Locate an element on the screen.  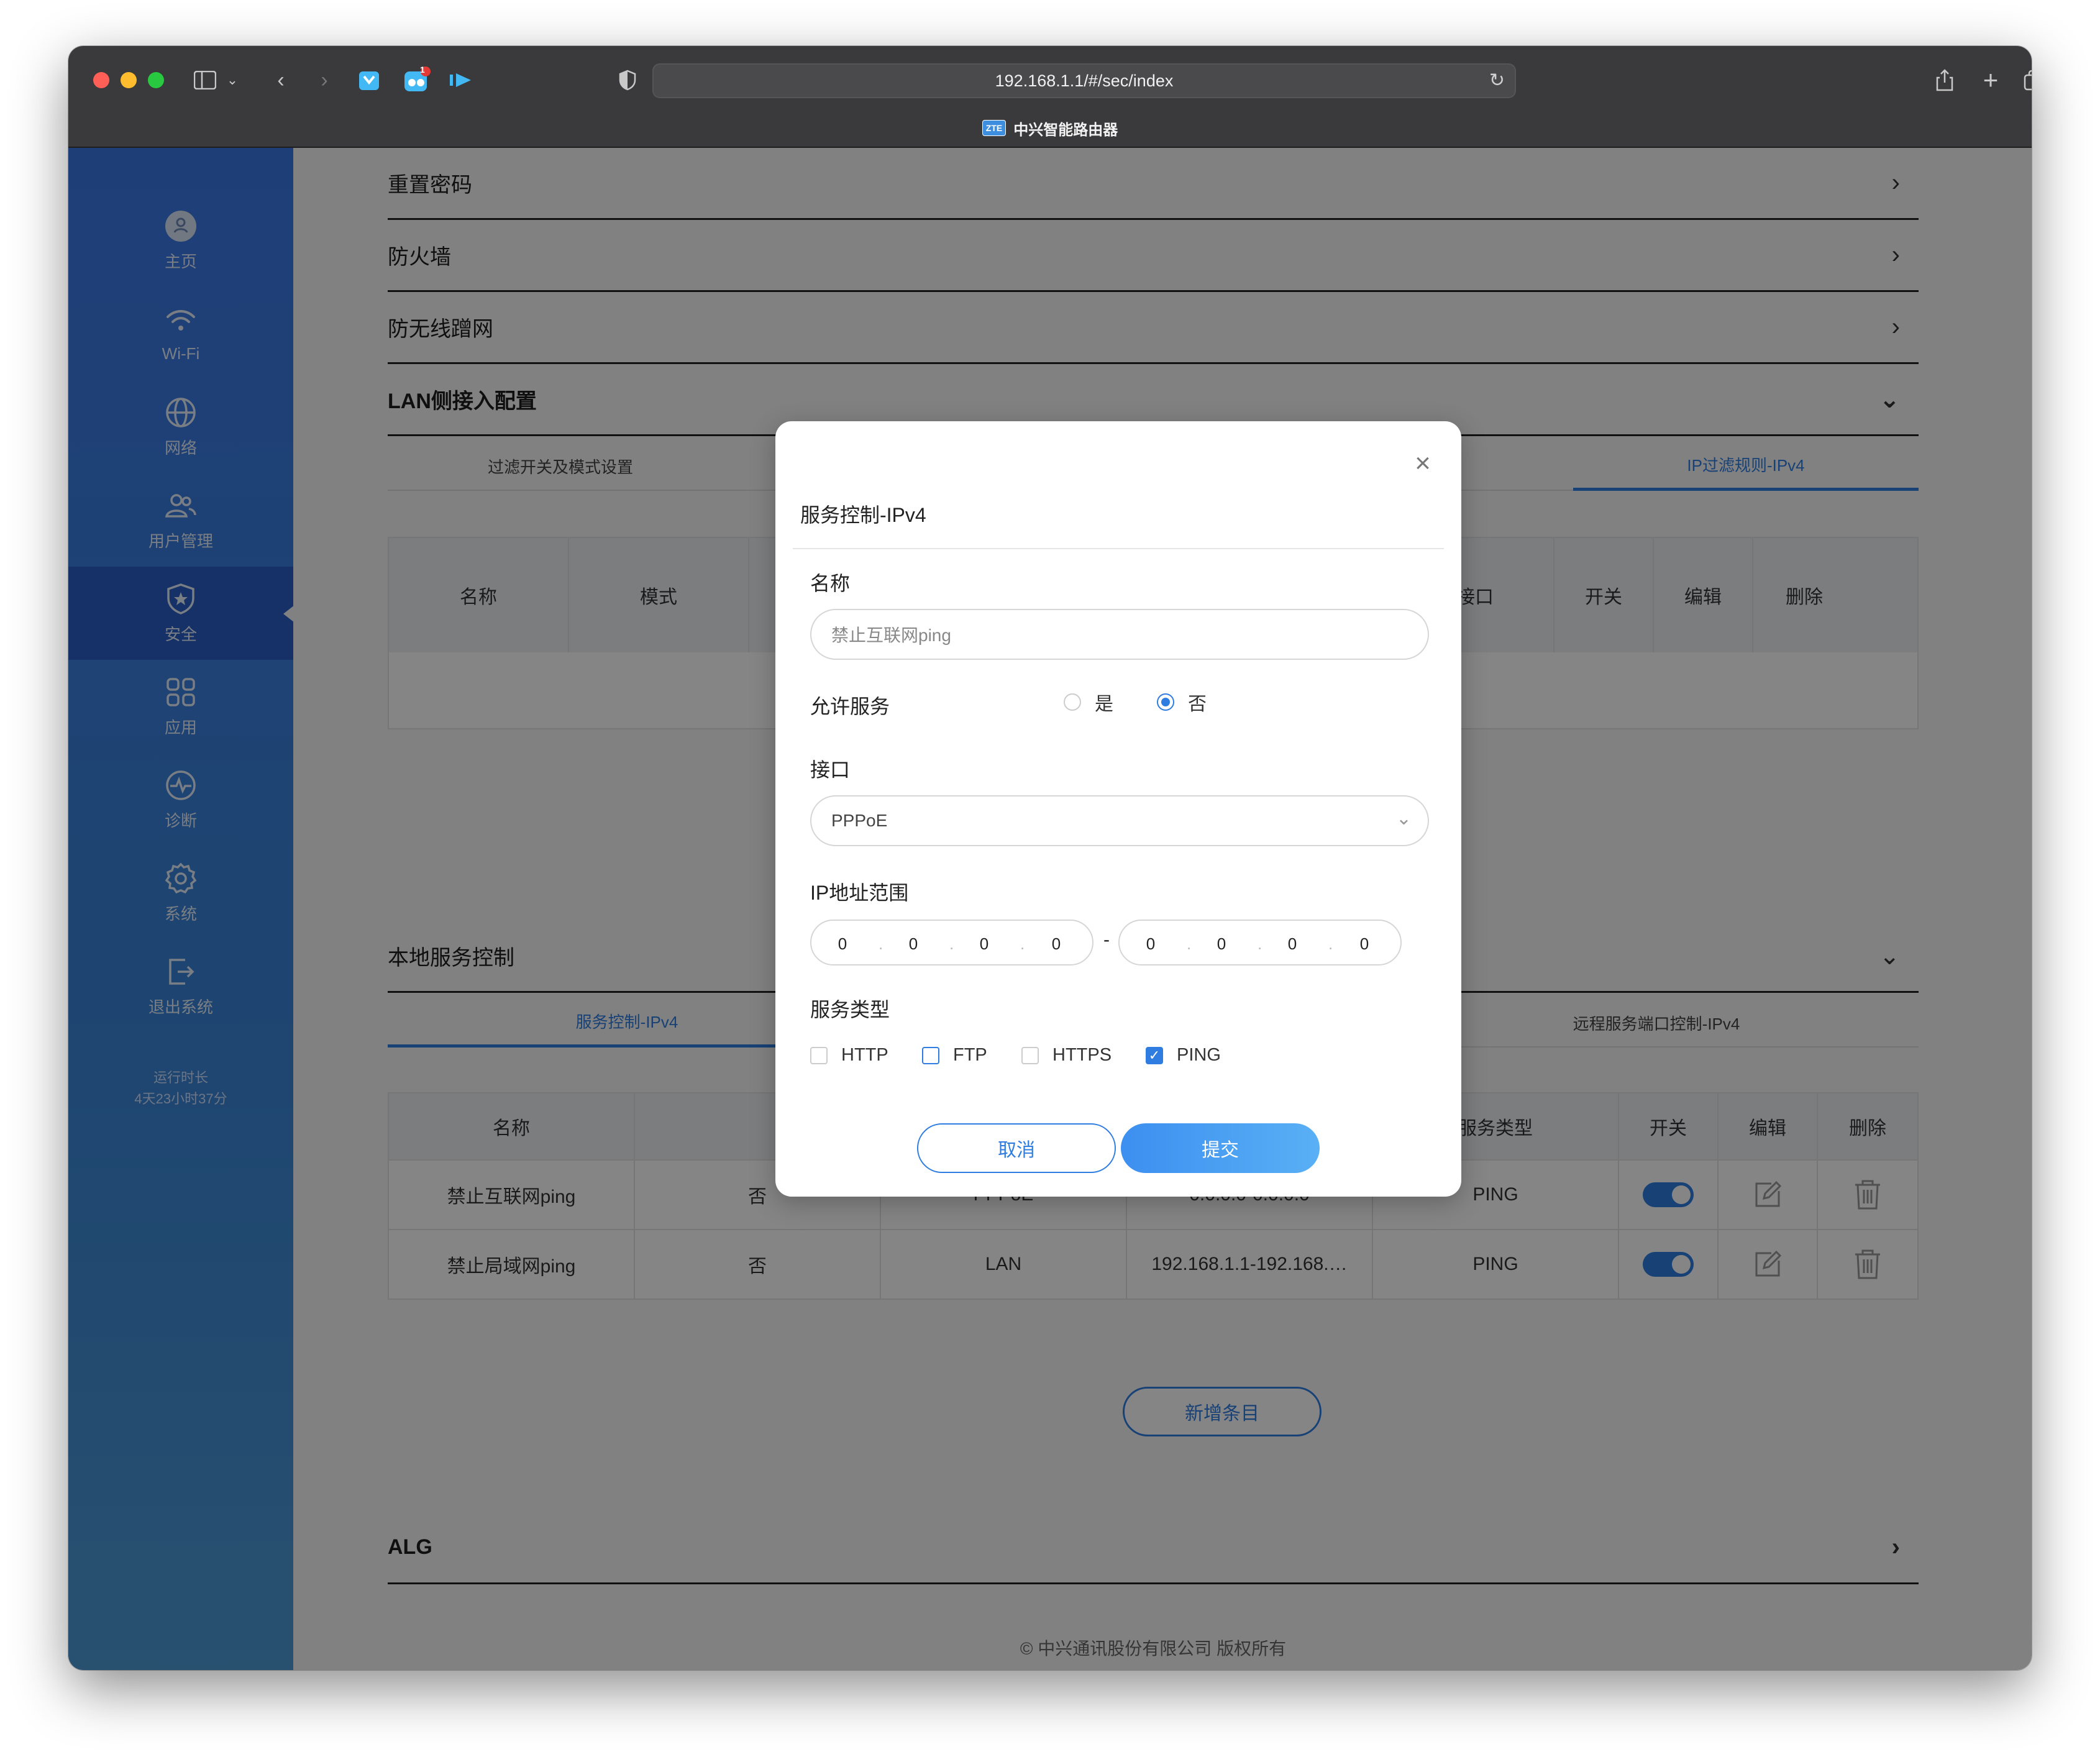
allow-no-radio: 否 is located at coordinates (1182, 702).